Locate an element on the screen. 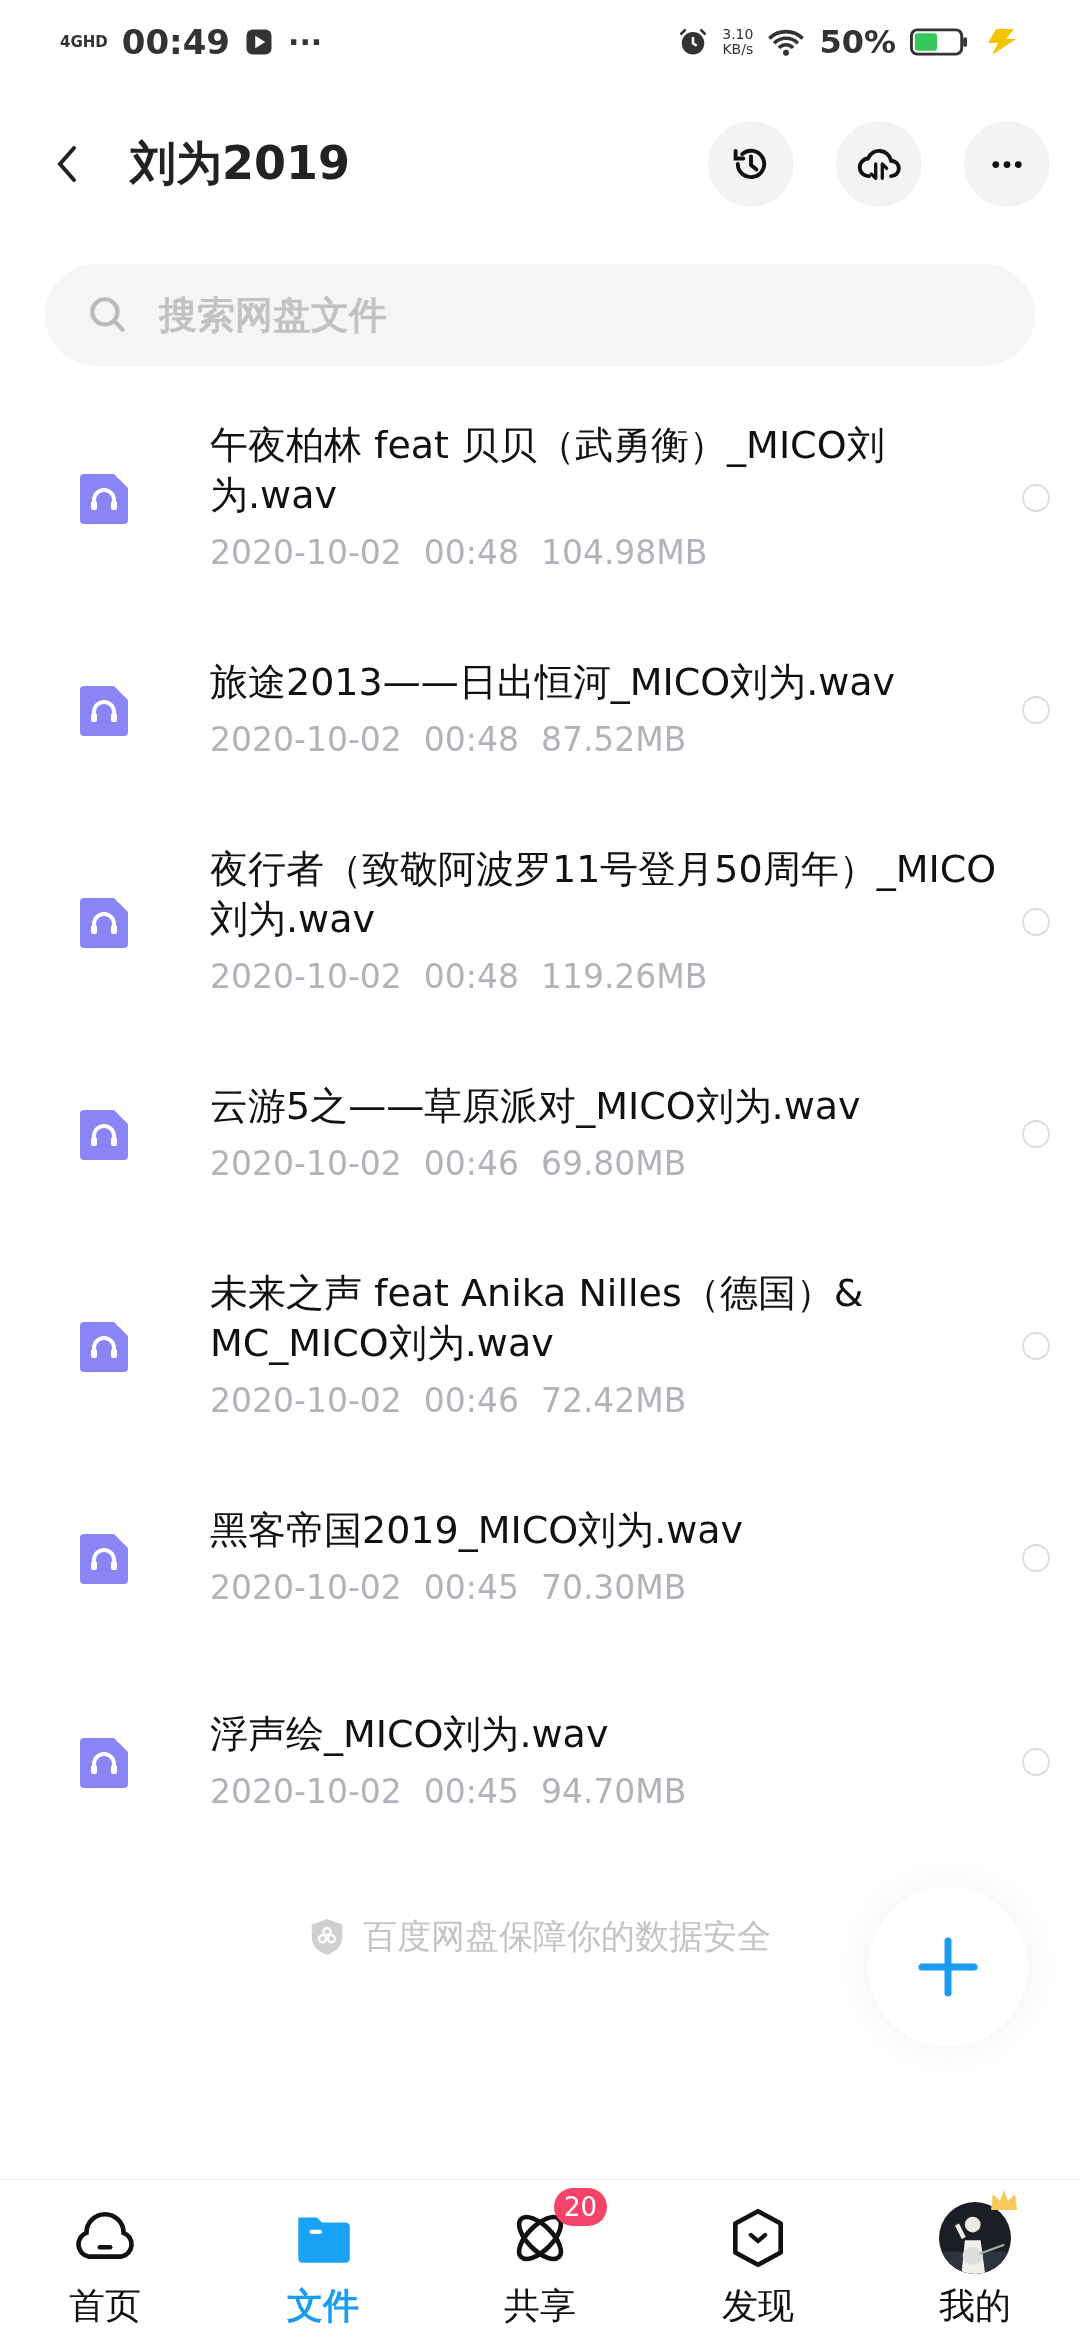  speed-unit: KB/s is located at coordinates (738, 49).